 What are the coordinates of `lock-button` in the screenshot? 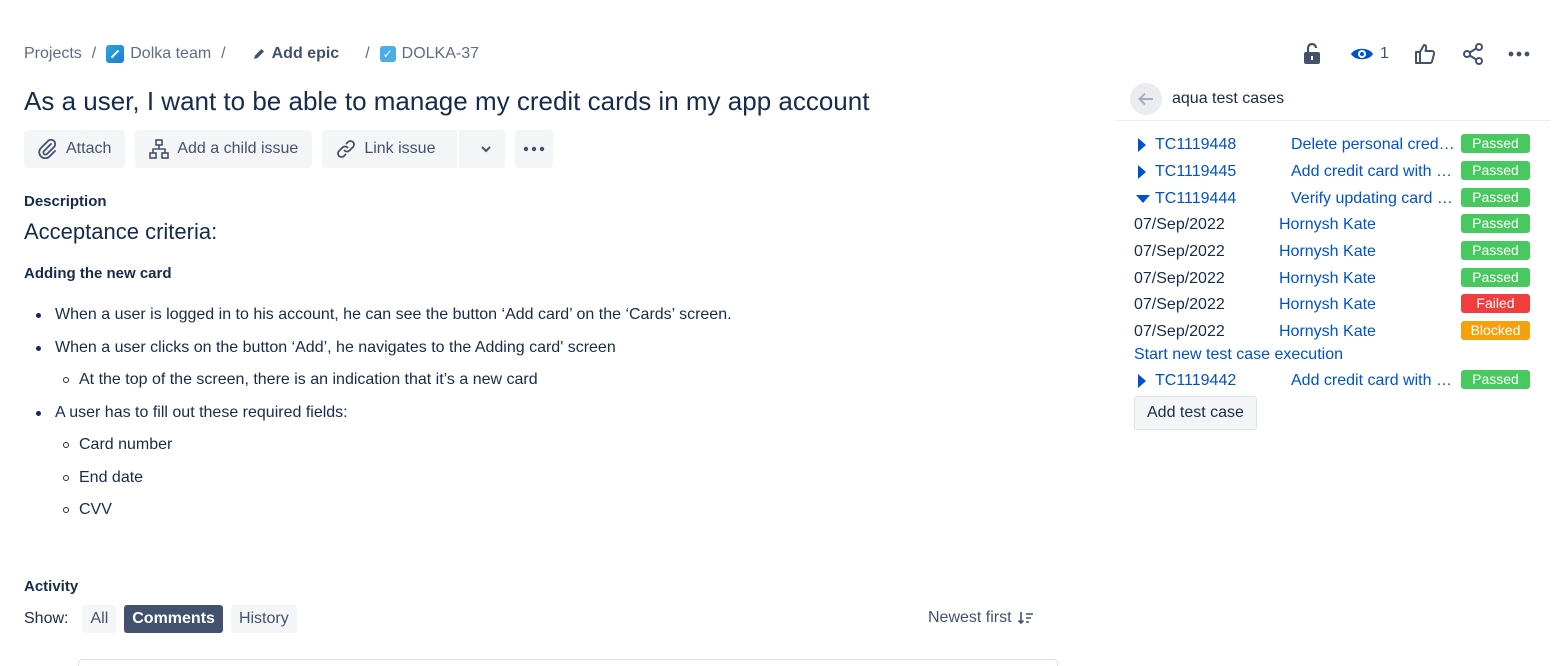 It's located at (1312, 54).